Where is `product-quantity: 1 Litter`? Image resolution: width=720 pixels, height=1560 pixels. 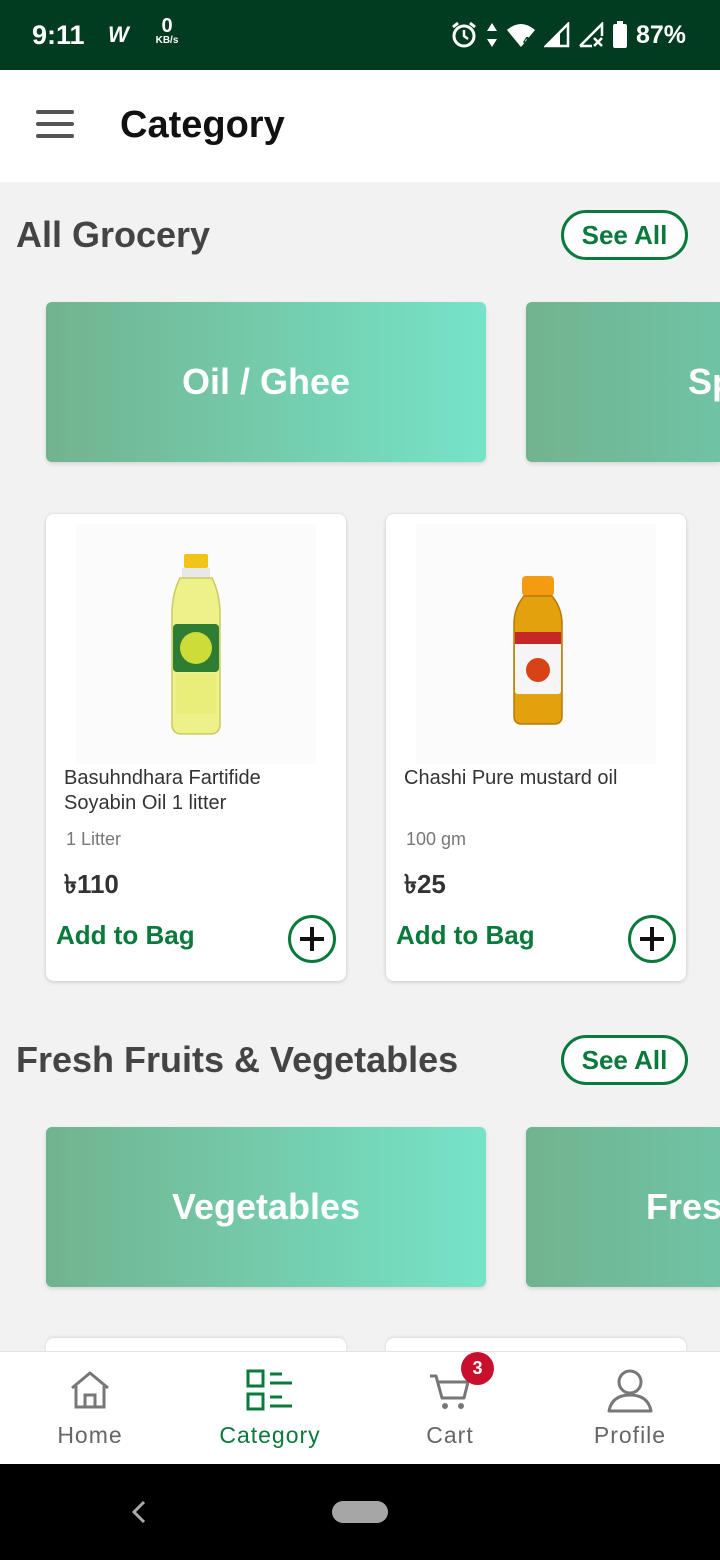
product-quantity: 1 Litter is located at coordinates (94, 839).